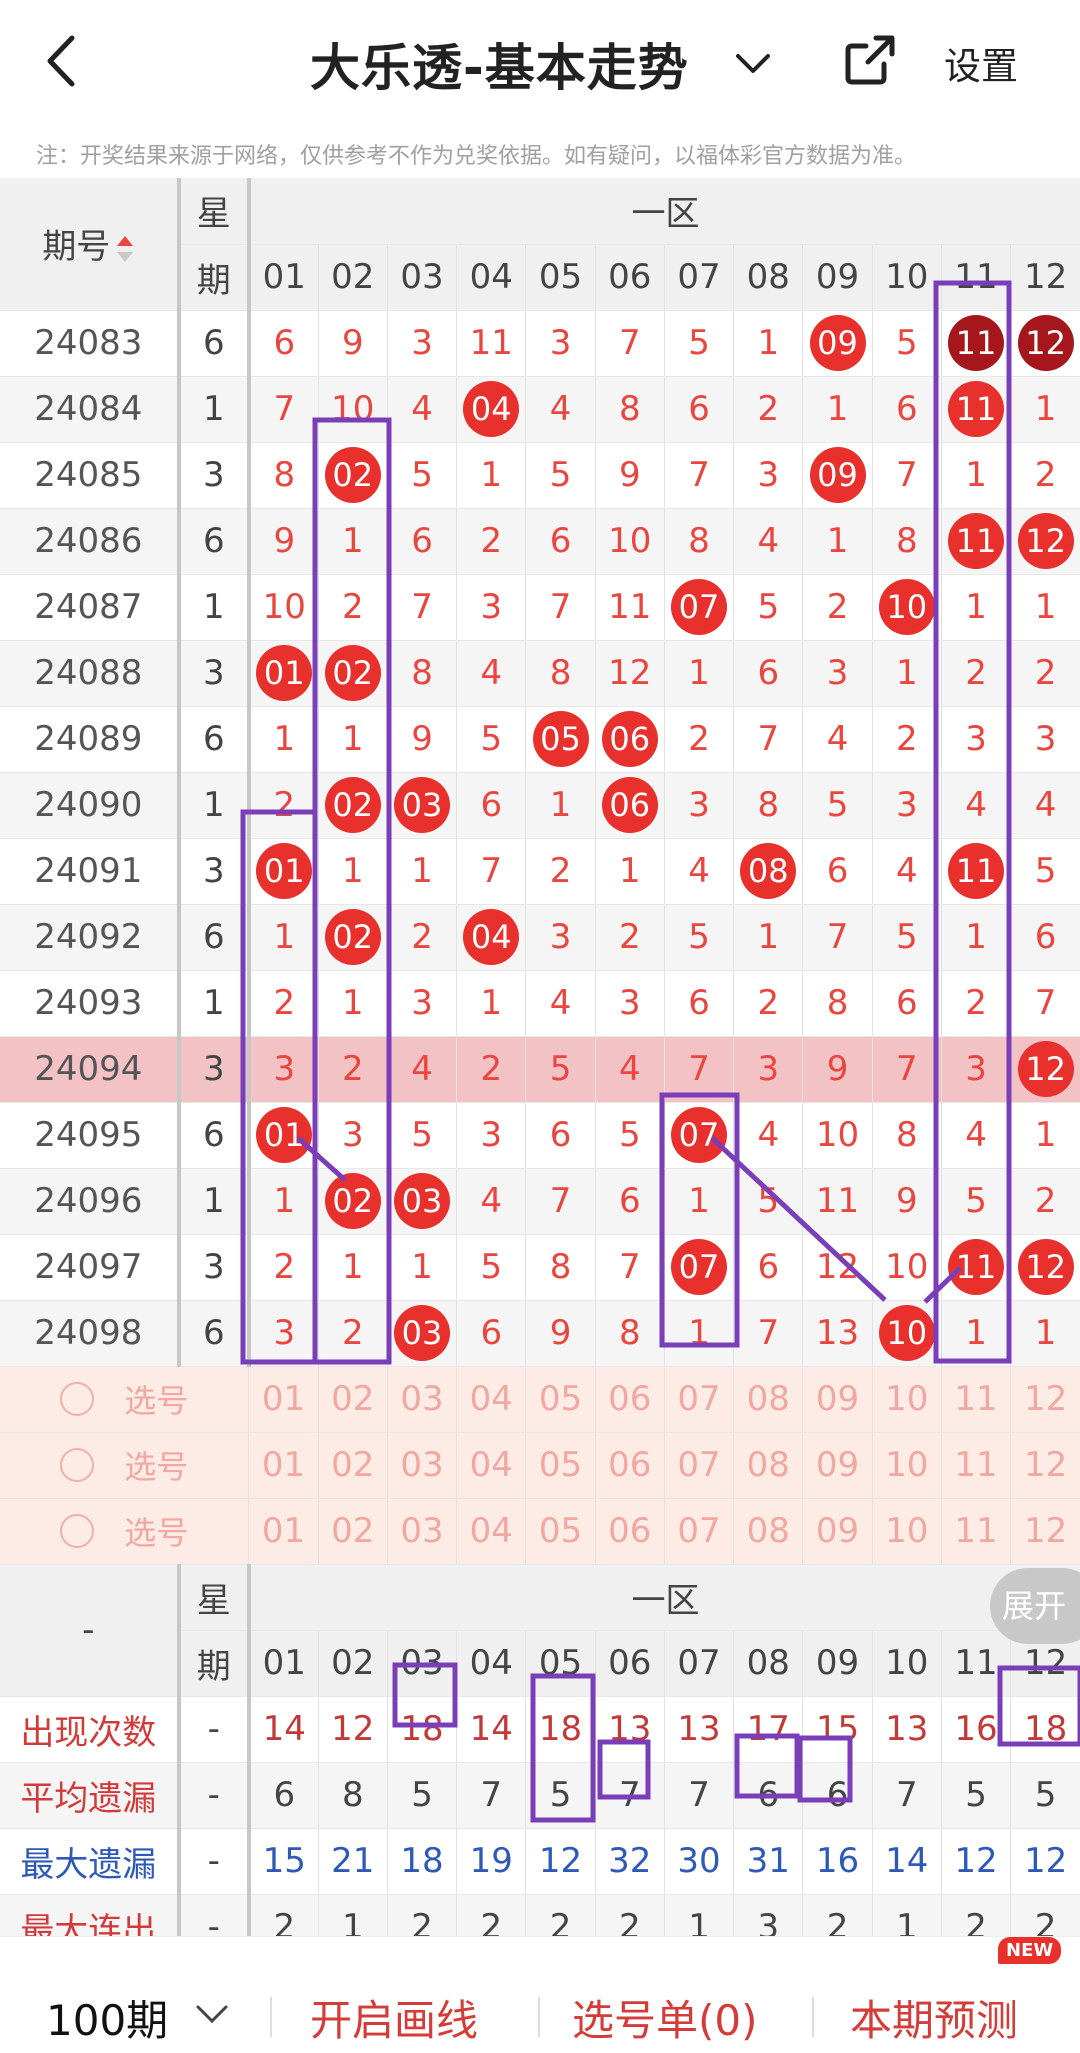 The width and height of the screenshot is (1080, 2053). I want to click on page-title: 大乐透-基本走势, so click(499, 64).